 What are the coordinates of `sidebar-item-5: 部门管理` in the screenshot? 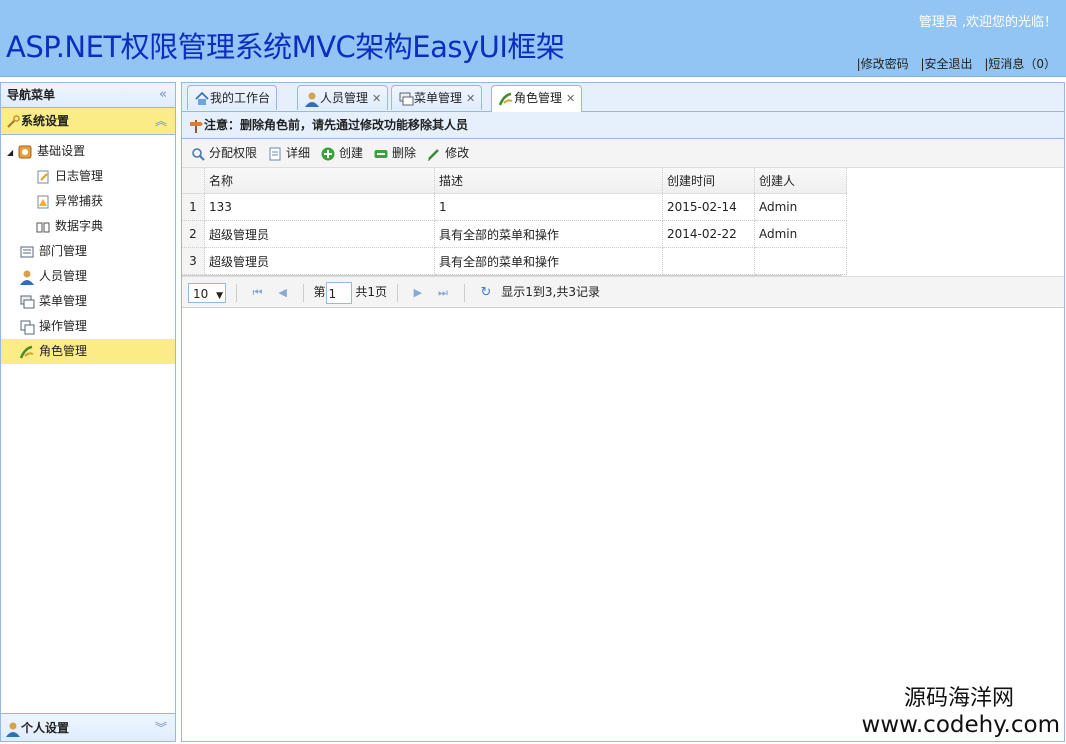 It's located at (88, 251).